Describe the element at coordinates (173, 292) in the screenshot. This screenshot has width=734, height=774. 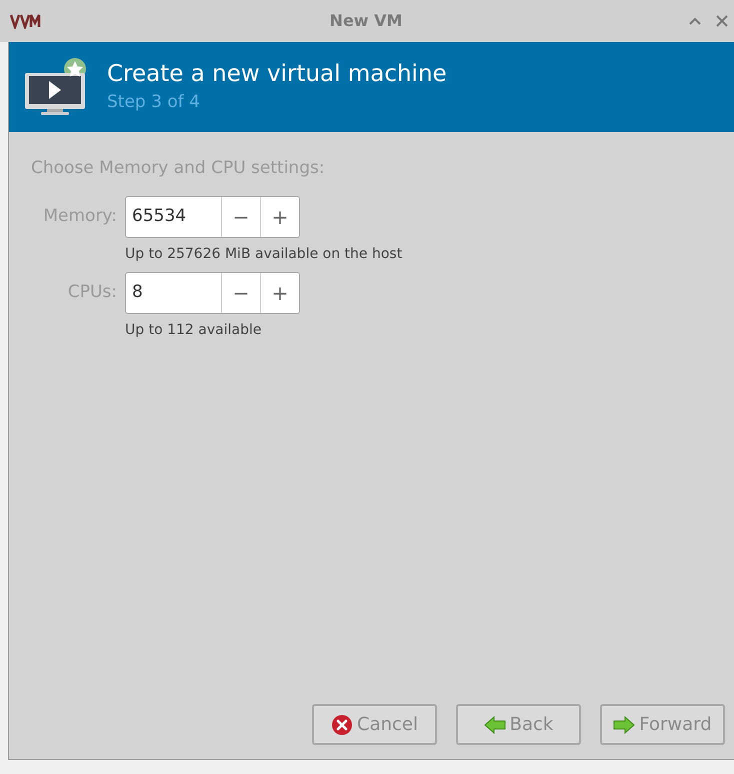
I see `number-input: 8` at that location.